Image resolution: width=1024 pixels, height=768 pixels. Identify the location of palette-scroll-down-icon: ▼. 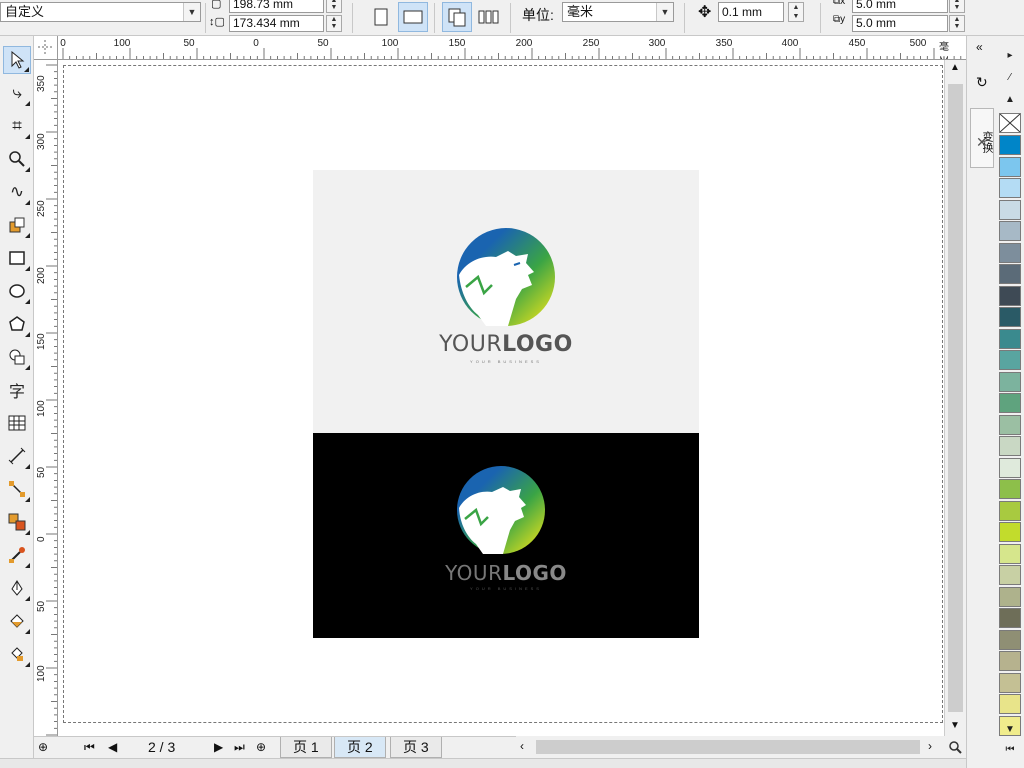
(1010, 732).